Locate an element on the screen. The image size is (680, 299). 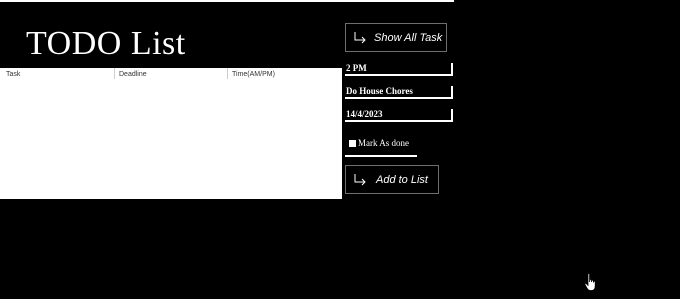
mark-as-done-checkbox: Mark As done is located at coordinates (381, 147).